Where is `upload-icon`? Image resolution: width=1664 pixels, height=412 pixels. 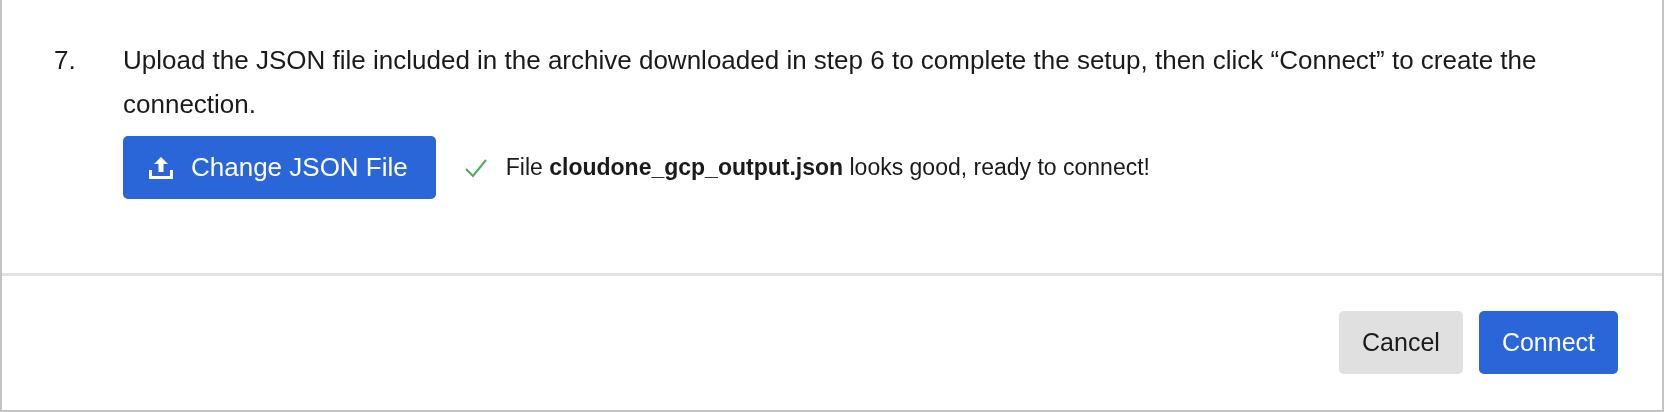
upload-icon is located at coordinates (161, 167).